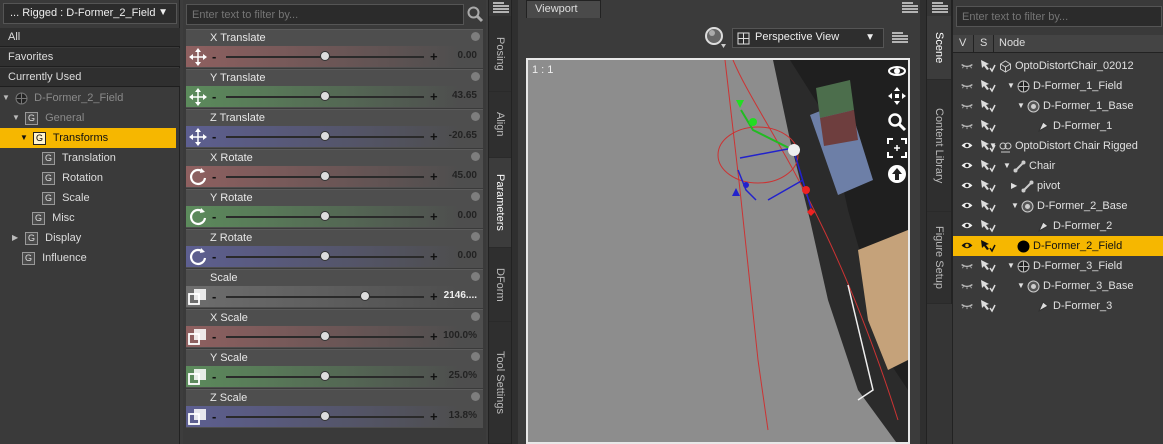 The image size is (1163, 444). What do you see at coordinates (90, 238) in the screenshot?
I see `tree-group-display: ▶ G Display` at bounding box center [90, 238].